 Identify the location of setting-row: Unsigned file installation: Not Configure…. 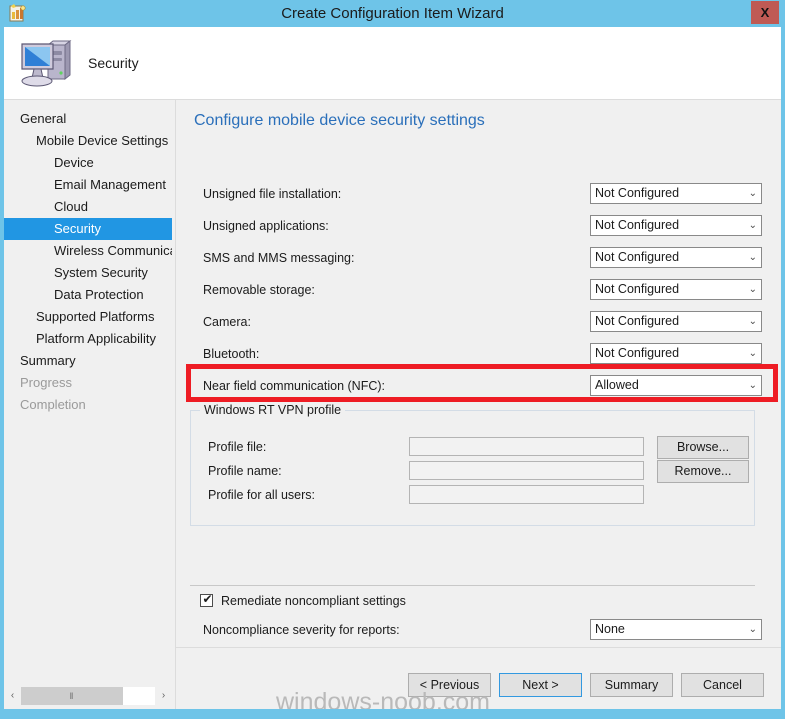
(478, 194).